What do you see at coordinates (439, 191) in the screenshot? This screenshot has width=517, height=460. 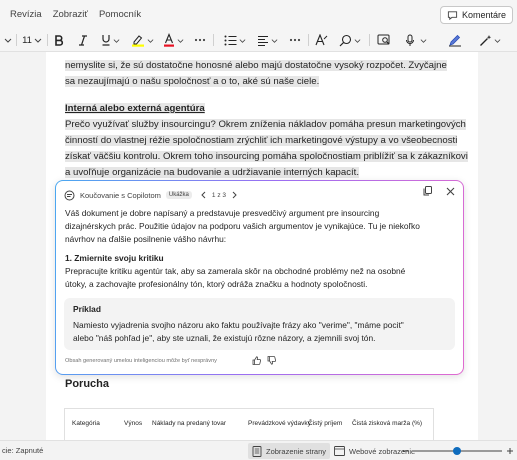 I see `card-actions` at bounding box center [439, 191].